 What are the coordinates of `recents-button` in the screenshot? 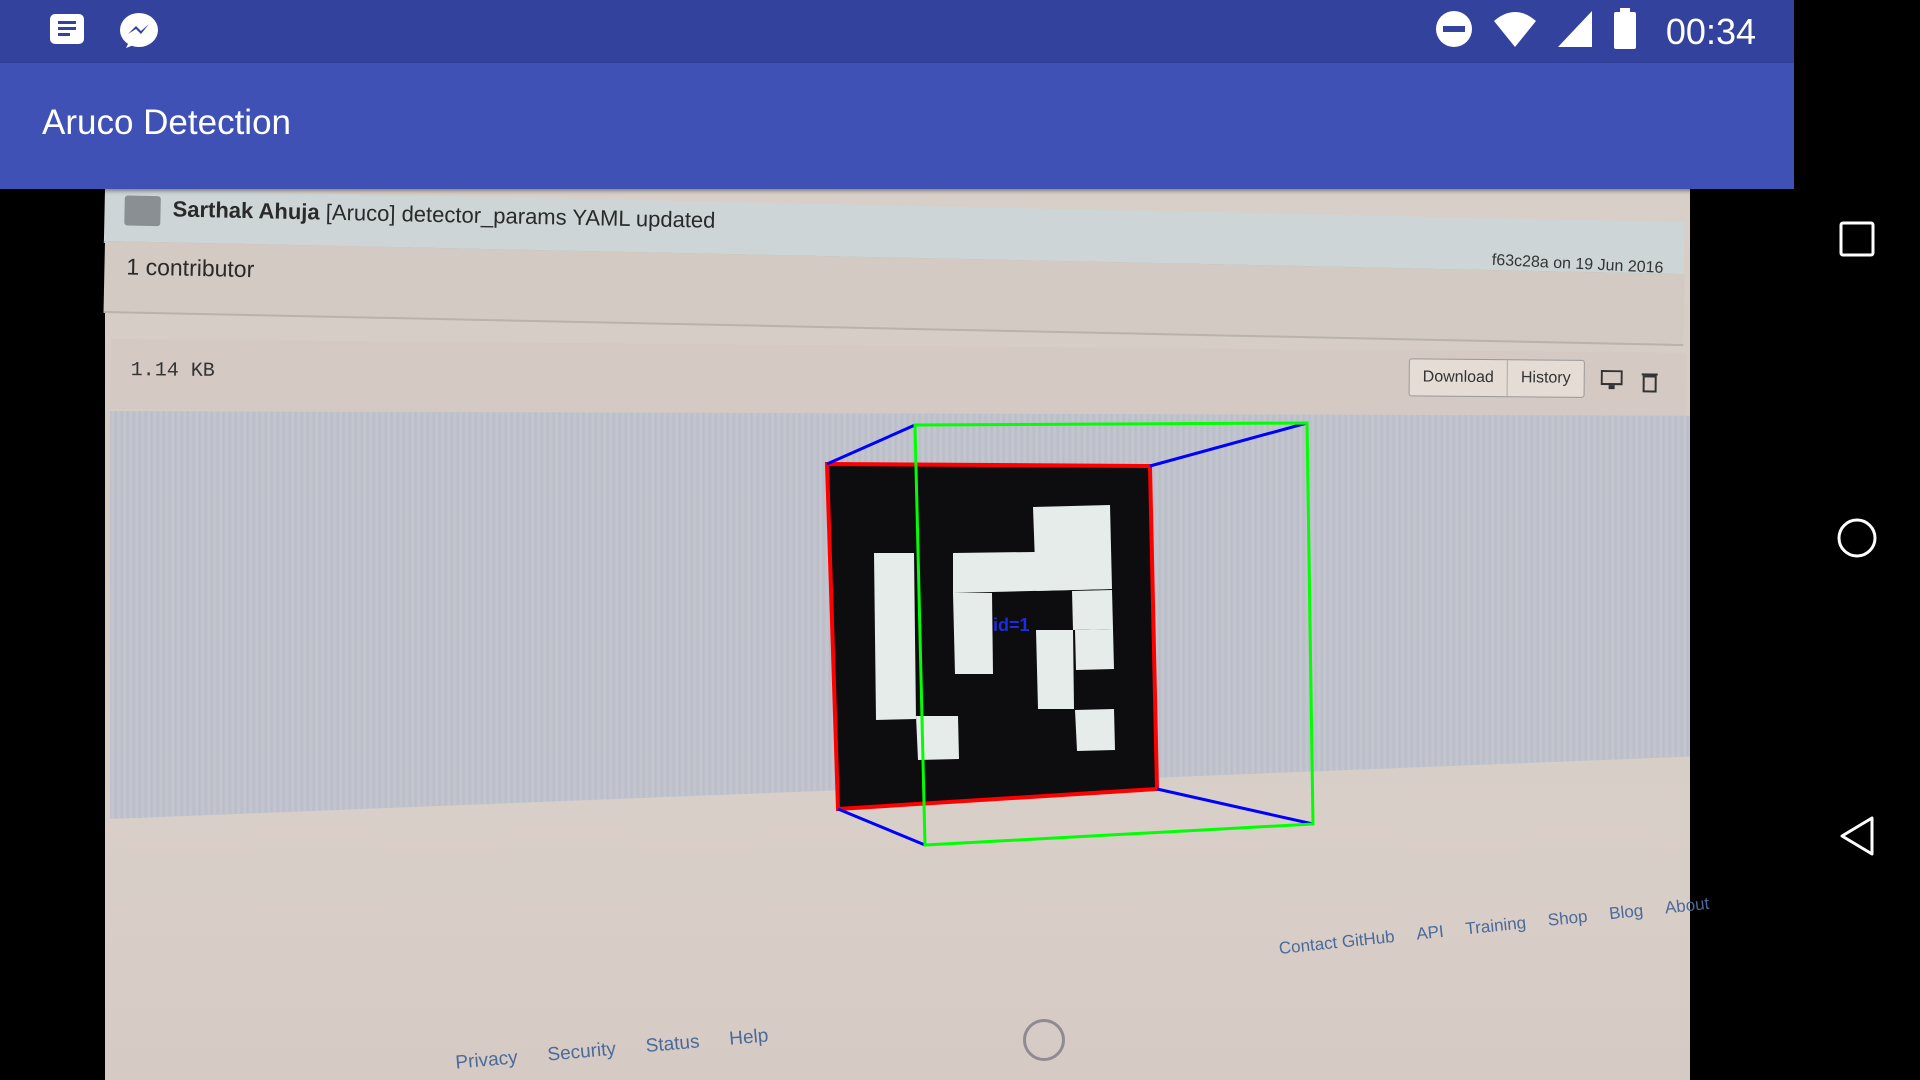 It's located at (1857, 241).